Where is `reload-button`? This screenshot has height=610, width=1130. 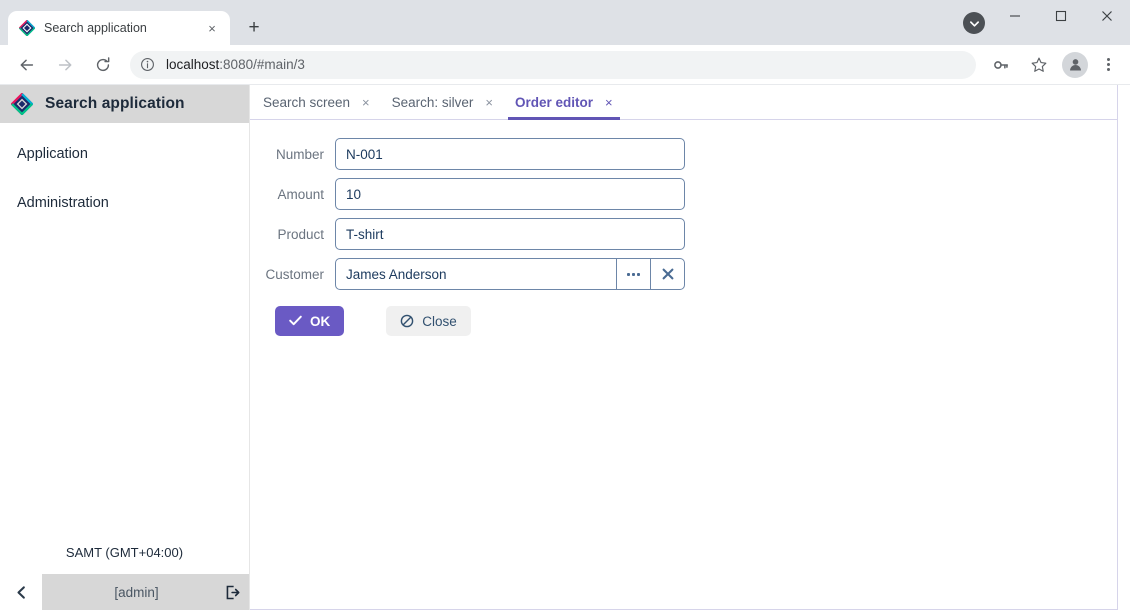
reload-button is located at coordinates (103, 65).